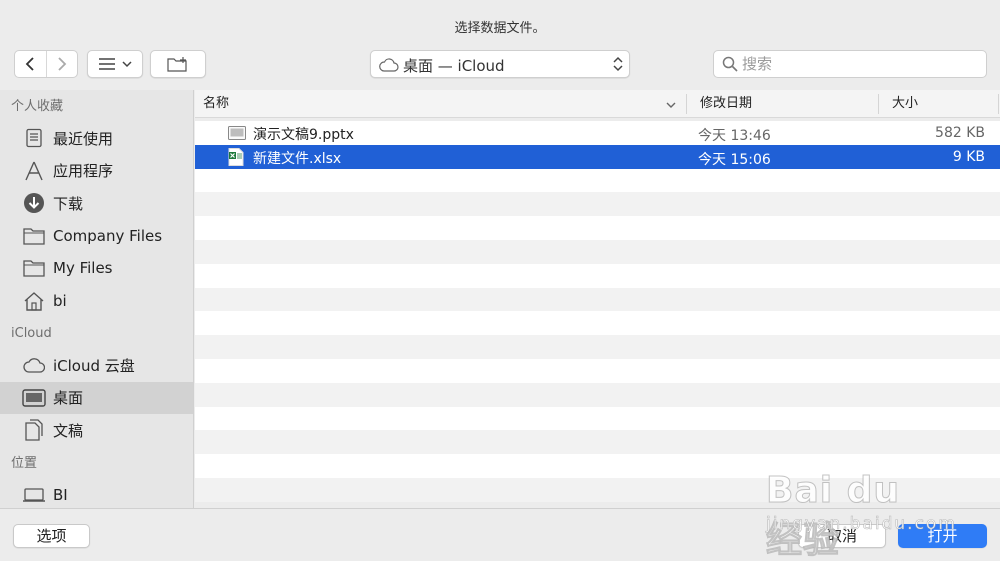 Image resolution: width=1000 pixels, height=561 pixels. What do you see at coordinates (106, 64) in the screenshot?
I see `list-view-icon` at bounding box center [106, 64].